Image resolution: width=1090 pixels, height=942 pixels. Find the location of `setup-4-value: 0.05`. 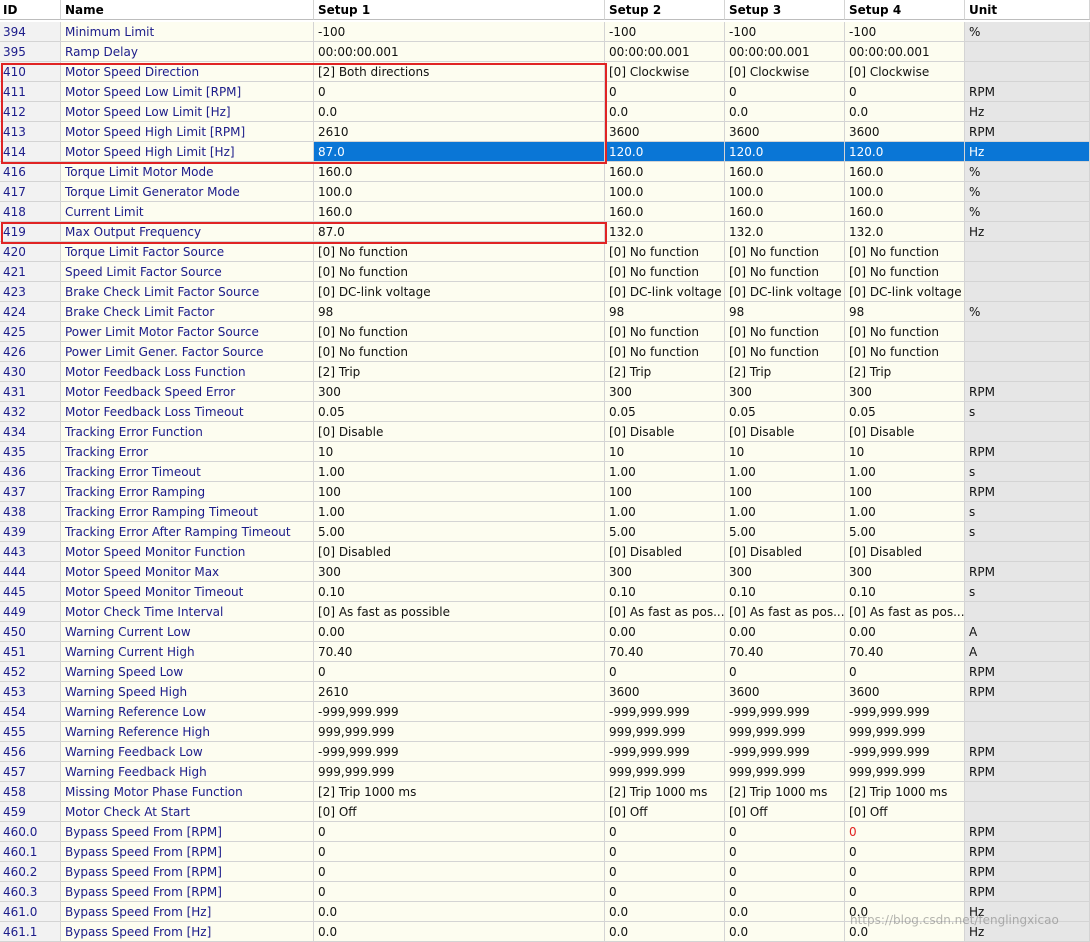

setup-4-value: 0.05 is located at coordinates (905, 412).